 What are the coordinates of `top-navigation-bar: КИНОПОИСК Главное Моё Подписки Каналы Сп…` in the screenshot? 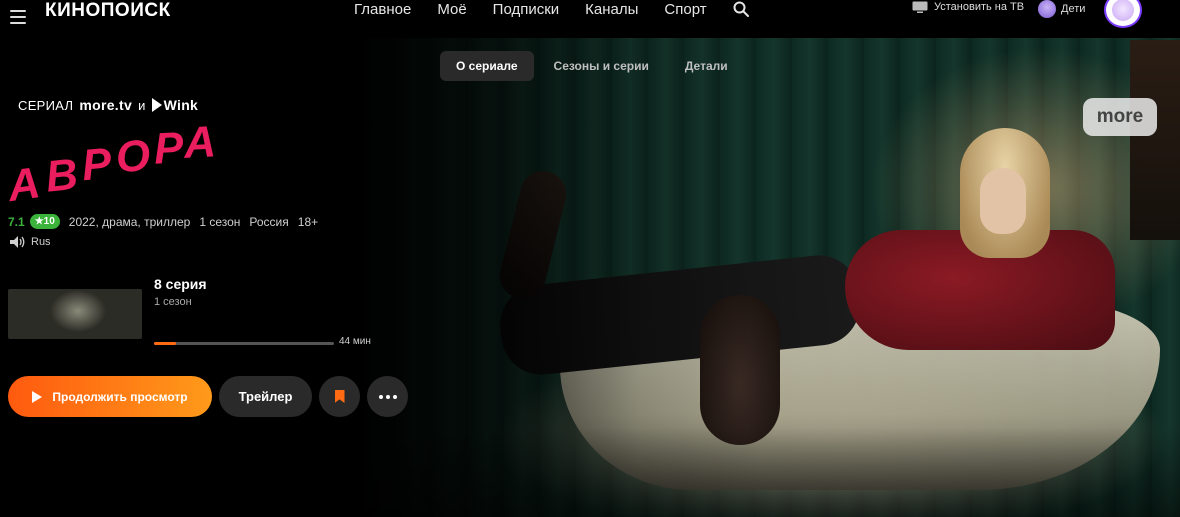 It's located at (590, 19).